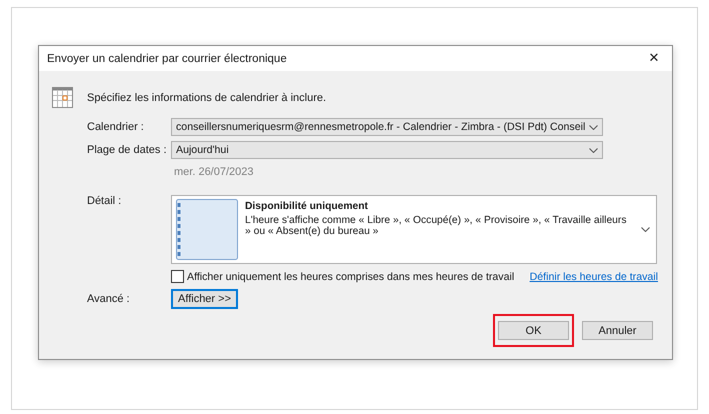 Image resolution: width=709 pixels, height=414 pixels. Describe the element at coordinates (654, 58) in the screenshot. I see `close-button: ✕` at that location.